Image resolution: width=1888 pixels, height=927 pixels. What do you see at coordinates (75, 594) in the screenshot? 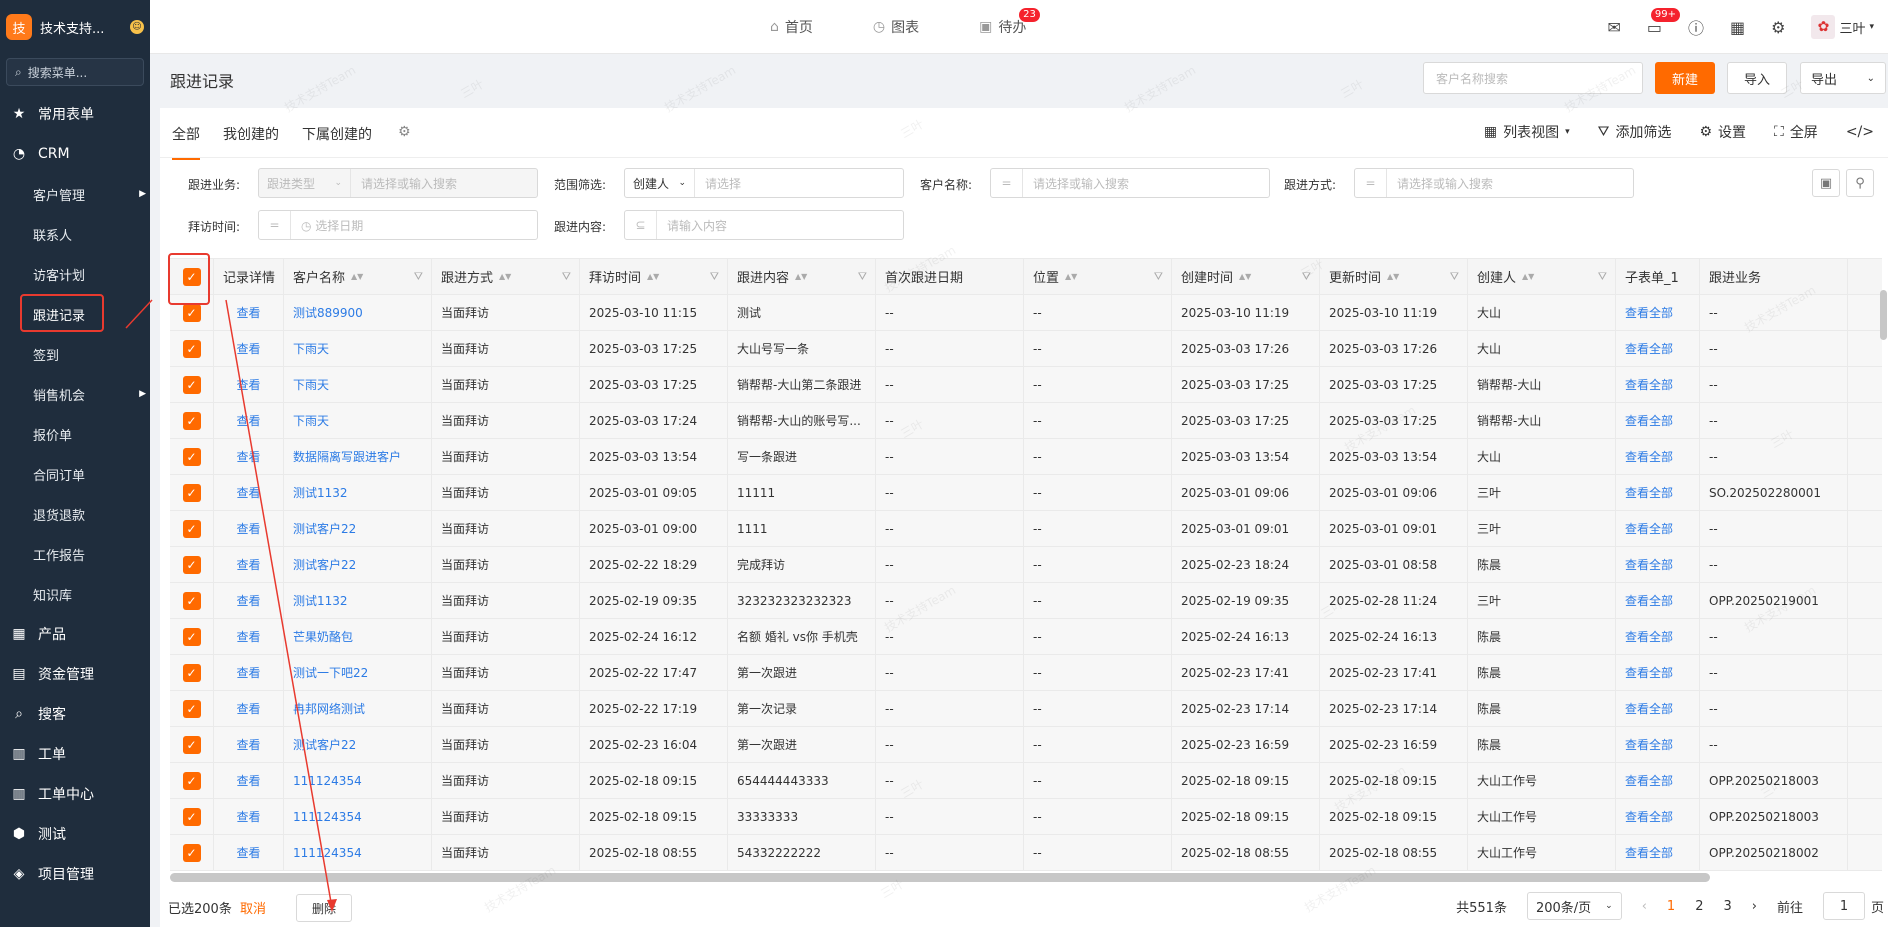
I see `crm-subitem-10: 知识库` at bounding box center [75, 594].